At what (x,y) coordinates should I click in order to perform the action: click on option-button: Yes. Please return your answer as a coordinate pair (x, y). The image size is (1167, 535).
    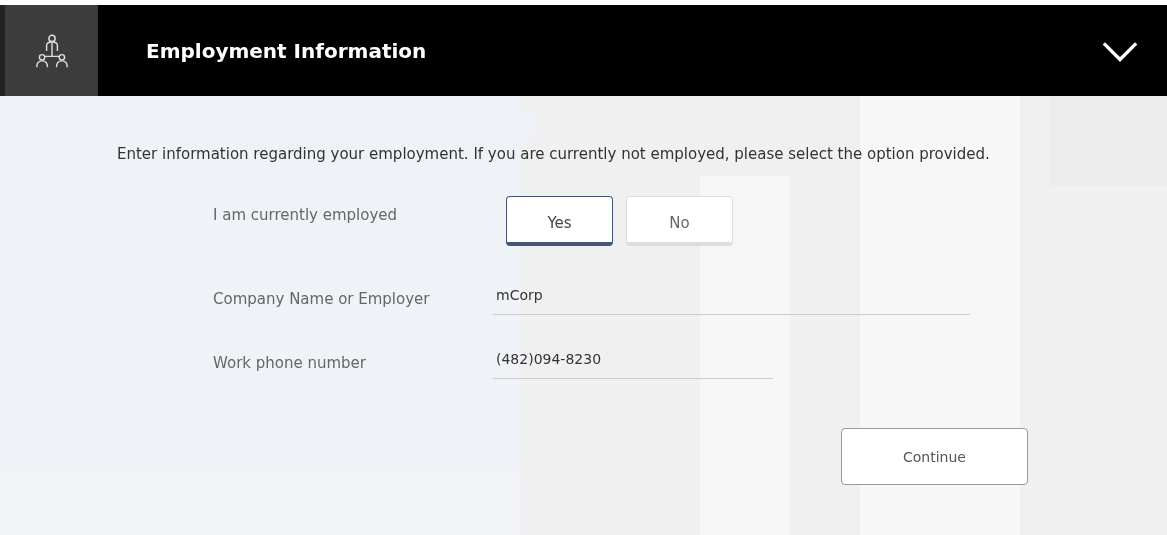
    Looking at the image, I should click on (559, 221).